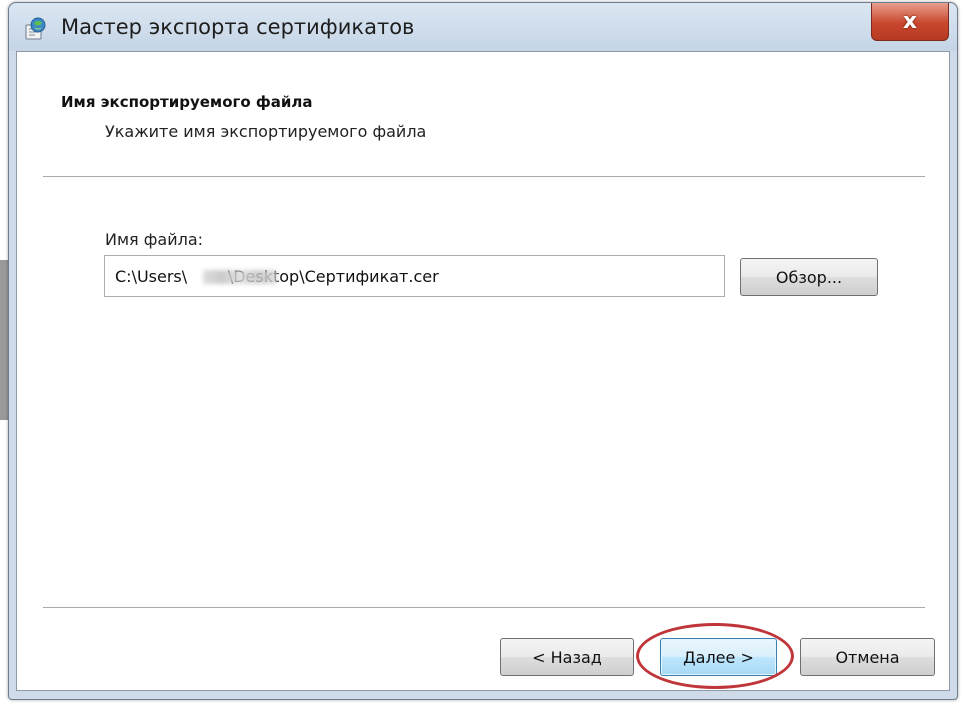  I want to click on file-name-label: Имя файла:, so click(154, 239).